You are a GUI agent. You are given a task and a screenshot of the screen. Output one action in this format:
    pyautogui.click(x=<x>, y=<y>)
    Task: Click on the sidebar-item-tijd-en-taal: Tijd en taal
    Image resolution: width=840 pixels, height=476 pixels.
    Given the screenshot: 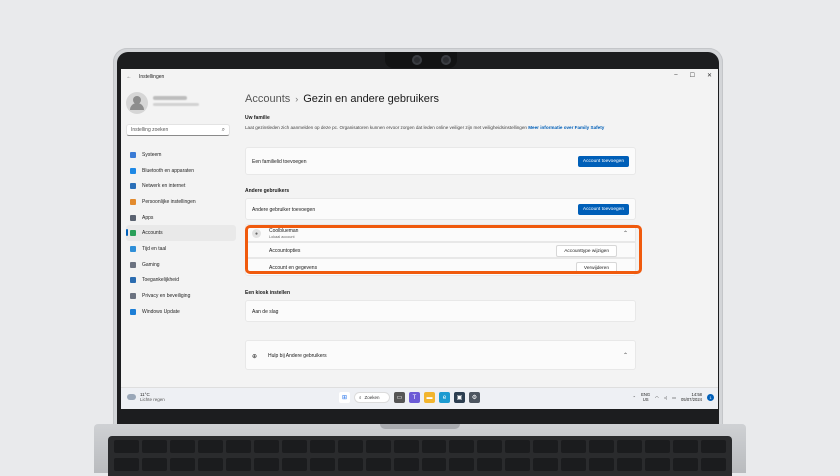 What is the action you would take?
    pyautogui.click(x=181, y=249)
    